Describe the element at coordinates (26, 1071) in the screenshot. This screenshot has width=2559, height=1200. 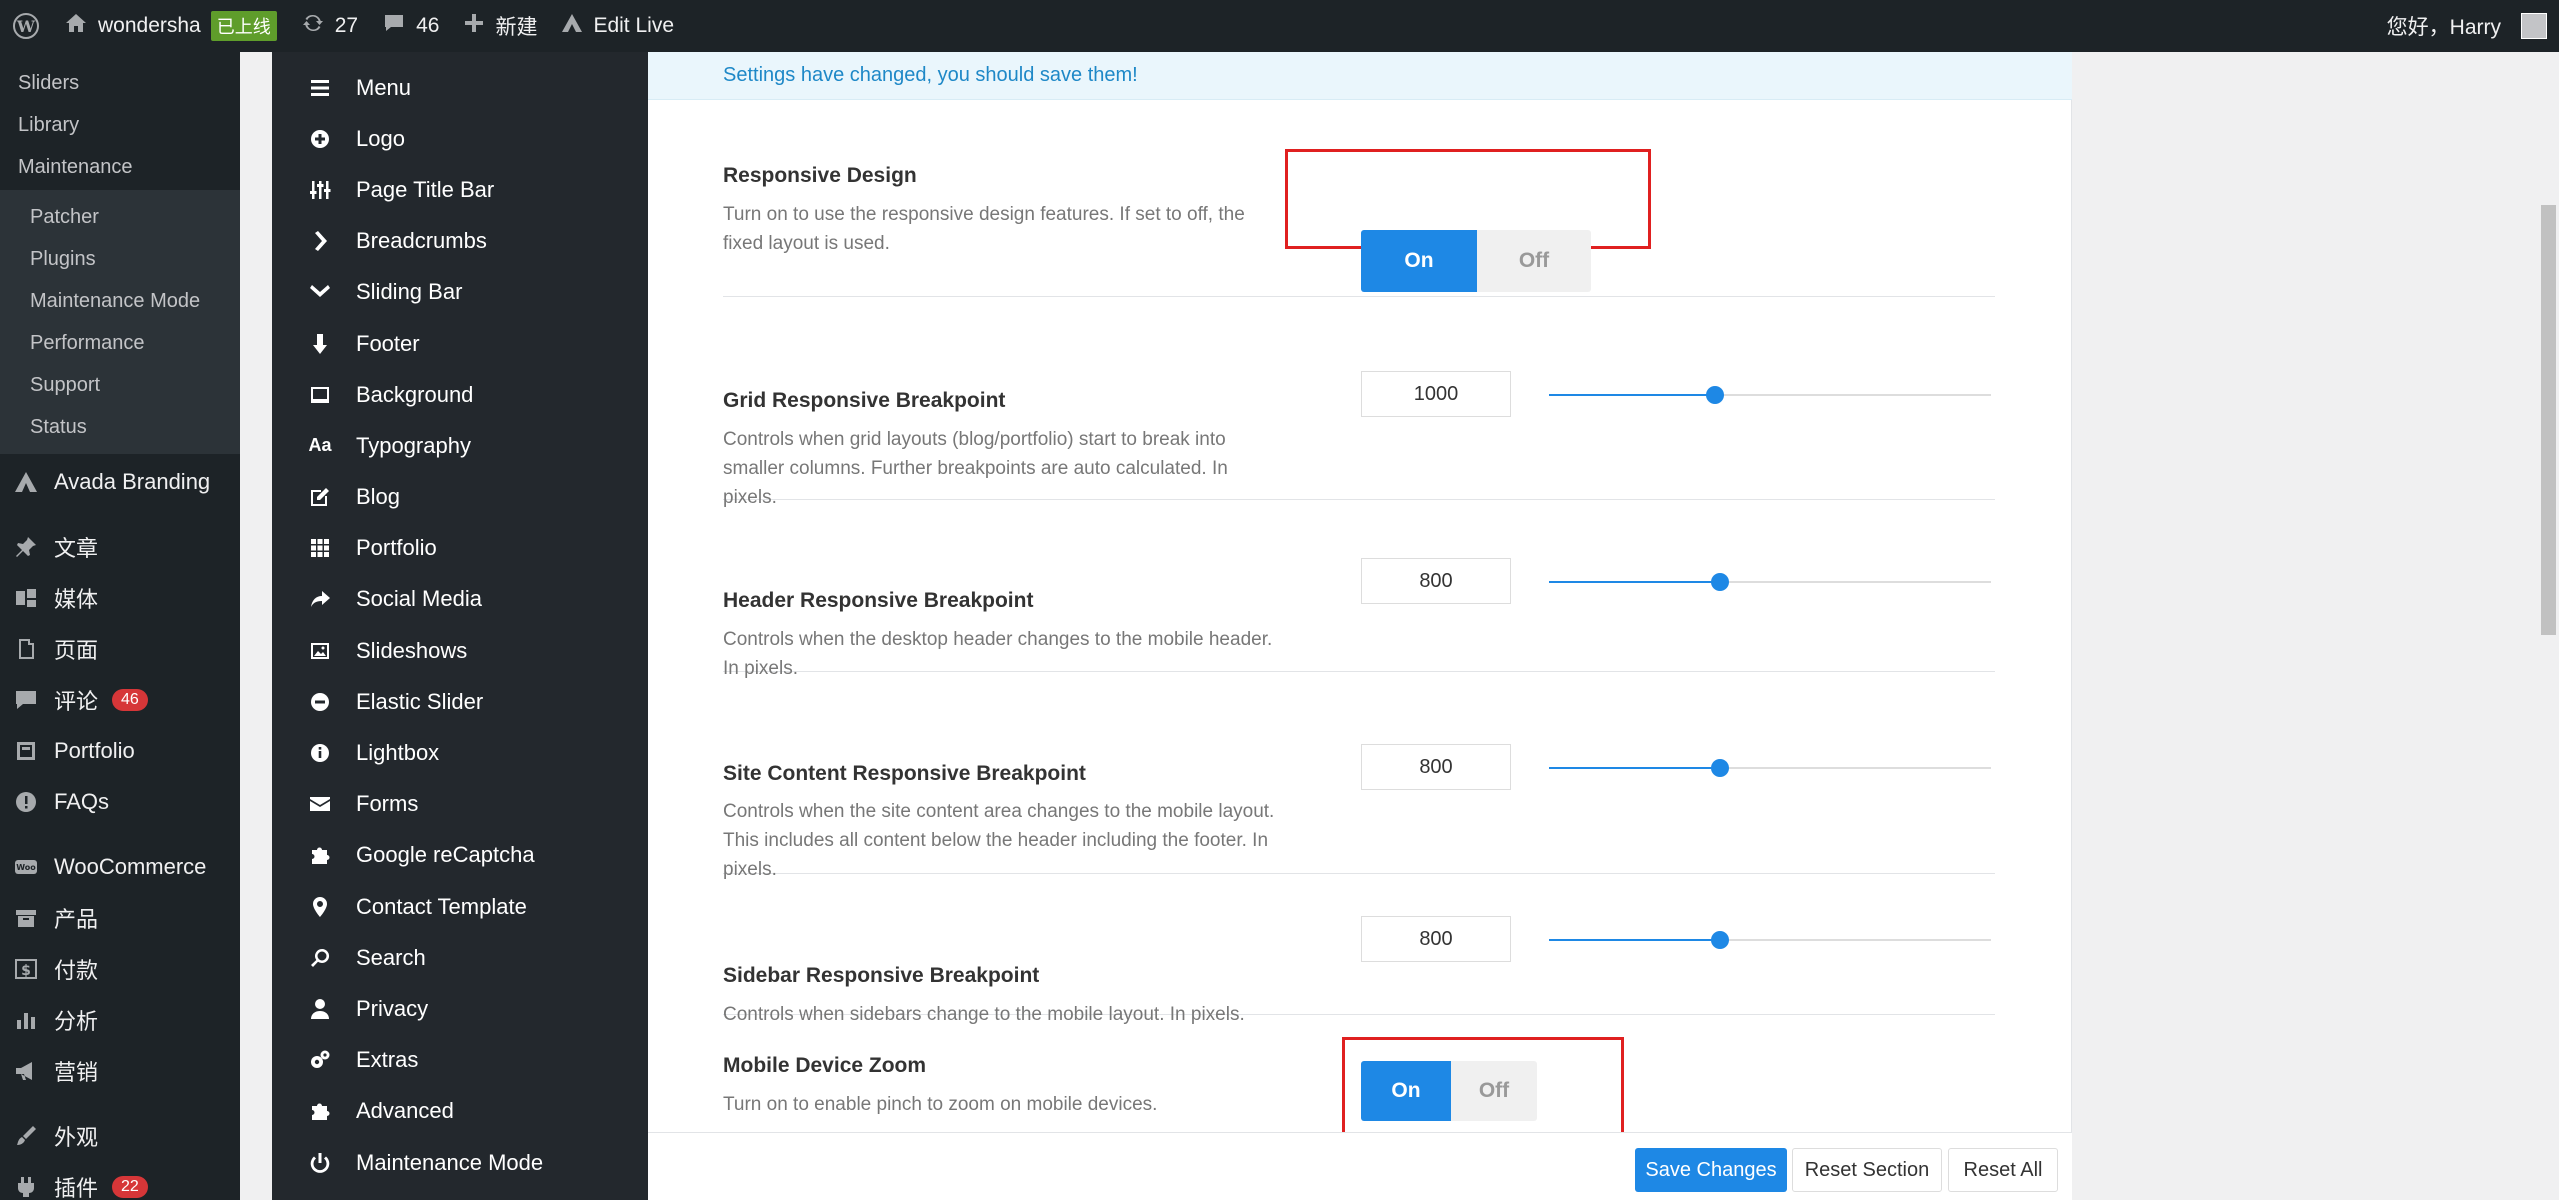
I see `megaphone-icon` at that location.